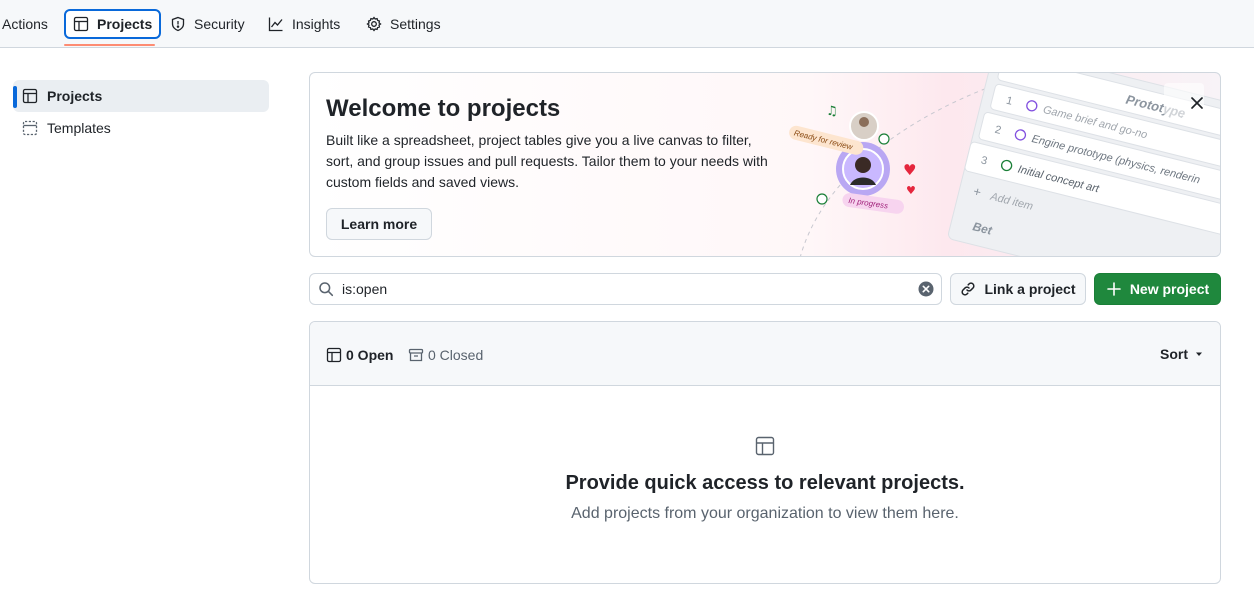 The image size is (1254, 610). What do you see at coordinates (79, 128) in the screenshot?
I see `sidebar-item-label: Templates` at bounding box center [79, 128].